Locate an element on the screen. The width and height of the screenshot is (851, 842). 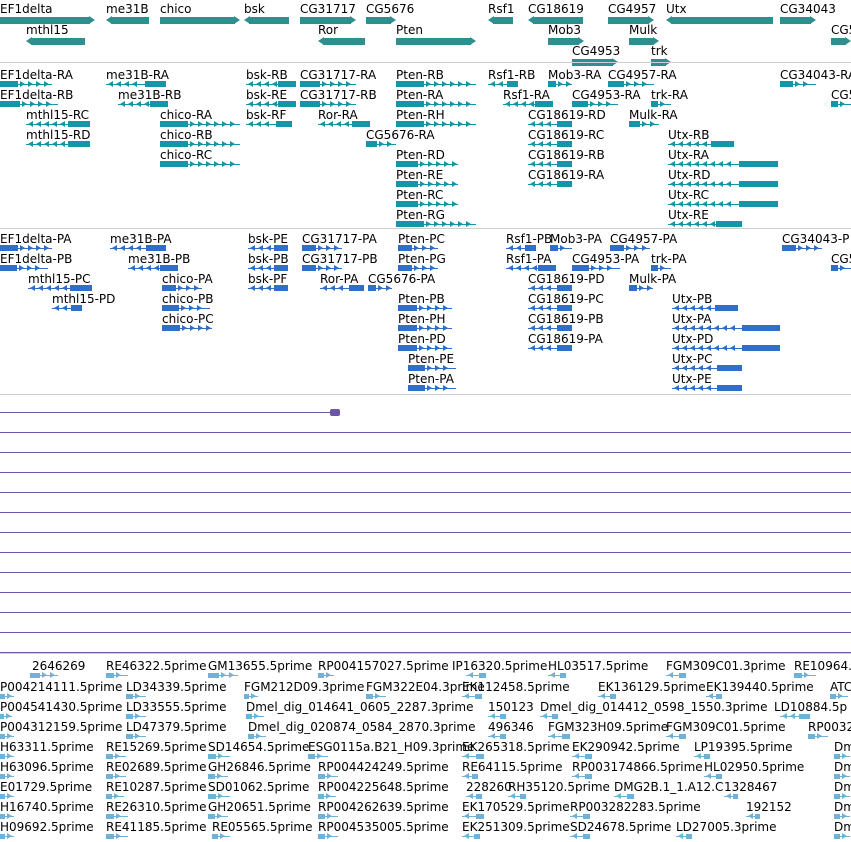
feature-re05565-5prime is located at coordinates (221, 837).